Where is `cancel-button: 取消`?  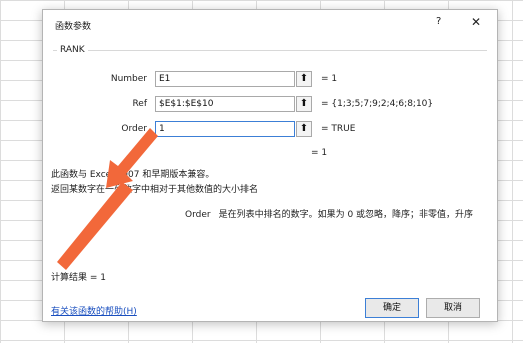
cancel-button: 取消 is located at coordinates (453, 308).